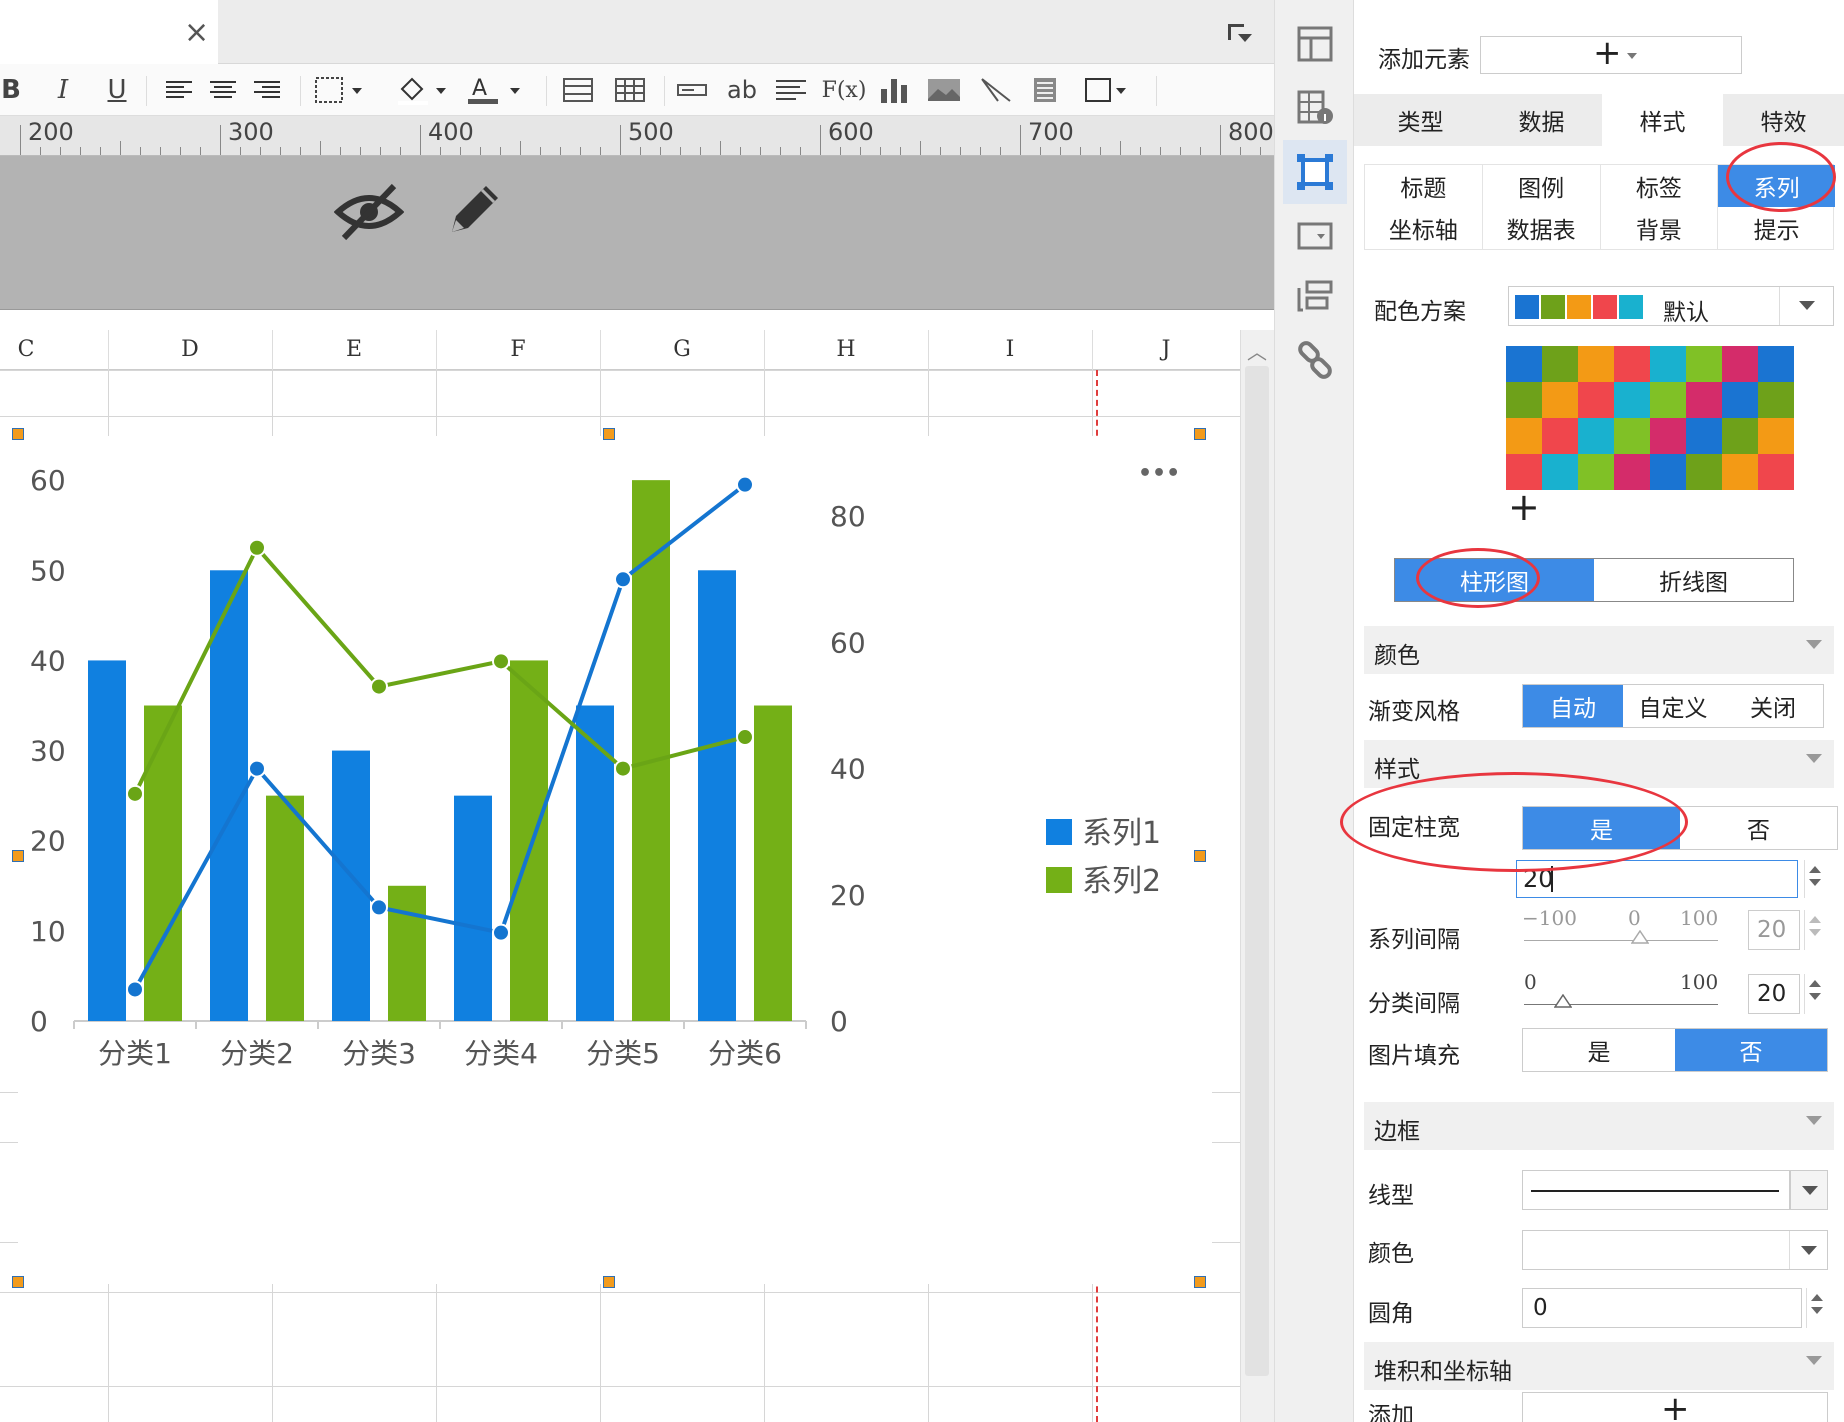  What do you see at coordinates (190, 350) in the screenshot?
I see `column-header: D` at bounding box center [190, 350].